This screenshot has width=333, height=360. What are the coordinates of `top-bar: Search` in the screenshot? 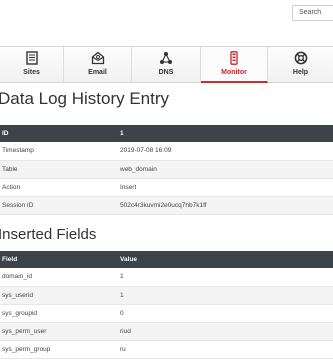 It's located at (166, 23).